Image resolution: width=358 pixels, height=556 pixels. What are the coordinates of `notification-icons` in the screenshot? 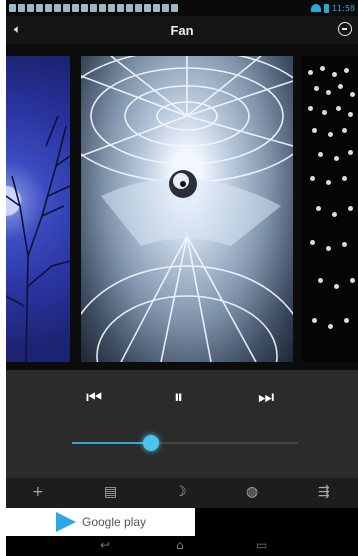 It's located at (93, 8).